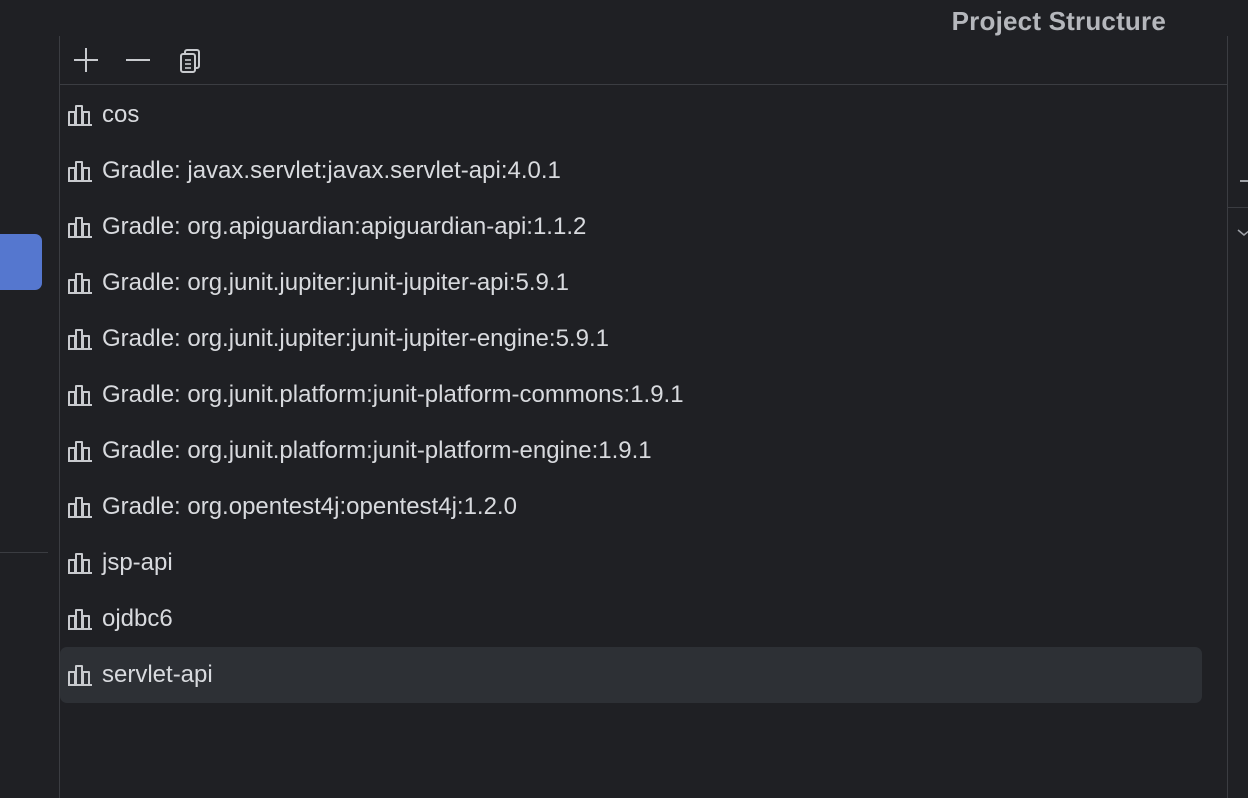 The image size is (1248, 798). Describe the element at coordinates (631, 619) in the screenshot. I see `list-item: ojdbc6` at that location.